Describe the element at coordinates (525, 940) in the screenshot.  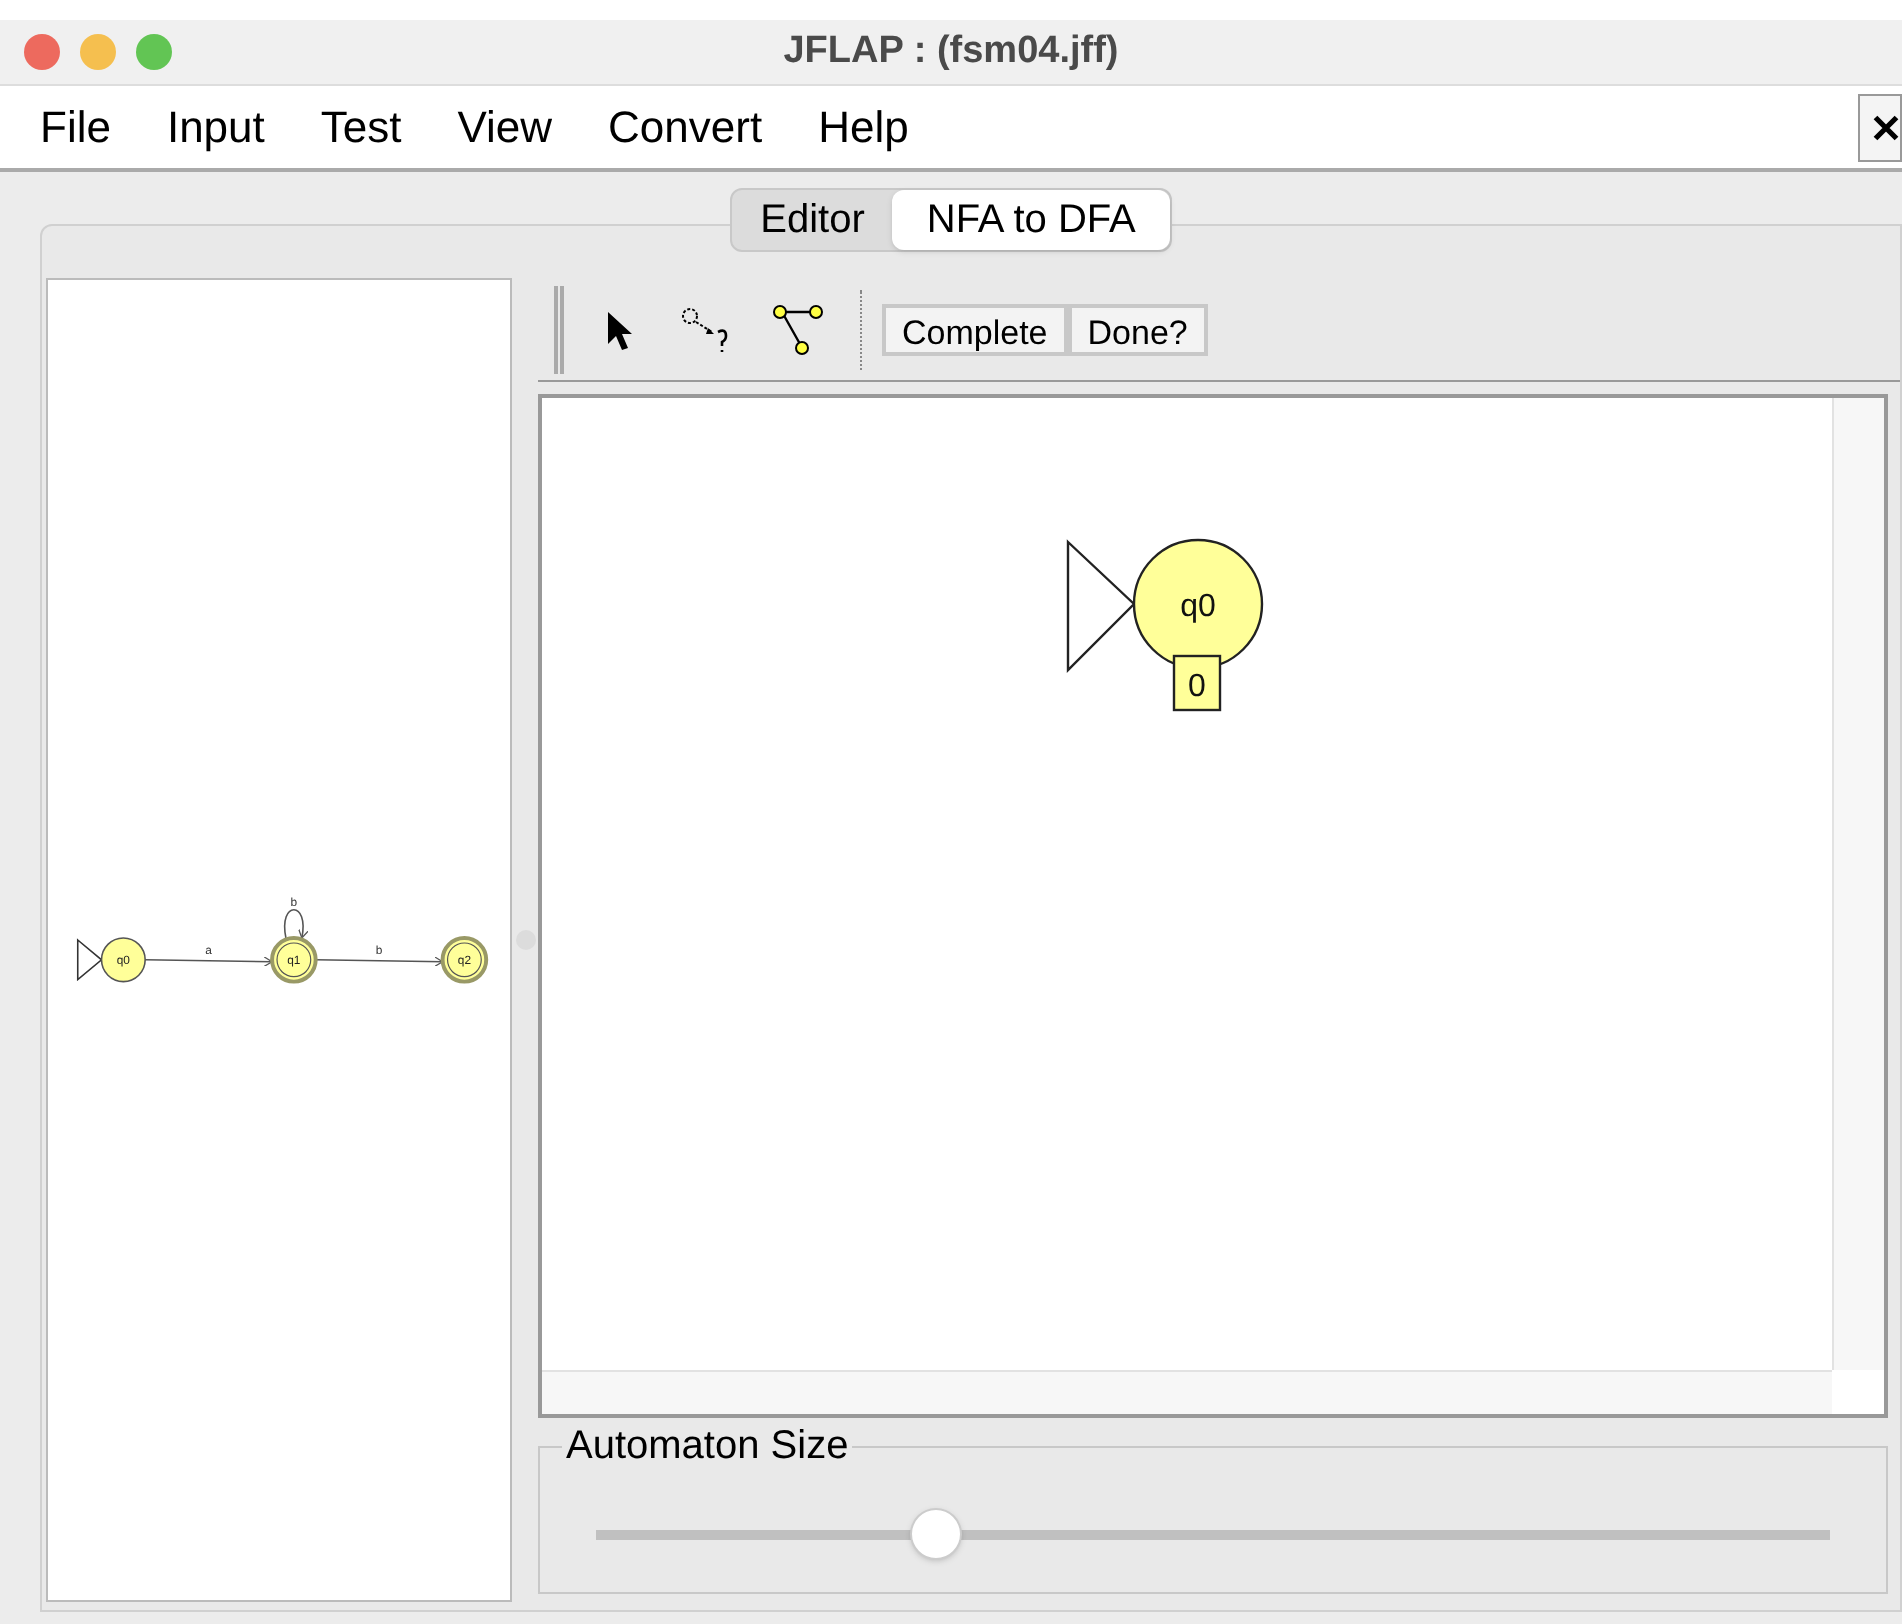
I see `divider-handle-icon` at that location.